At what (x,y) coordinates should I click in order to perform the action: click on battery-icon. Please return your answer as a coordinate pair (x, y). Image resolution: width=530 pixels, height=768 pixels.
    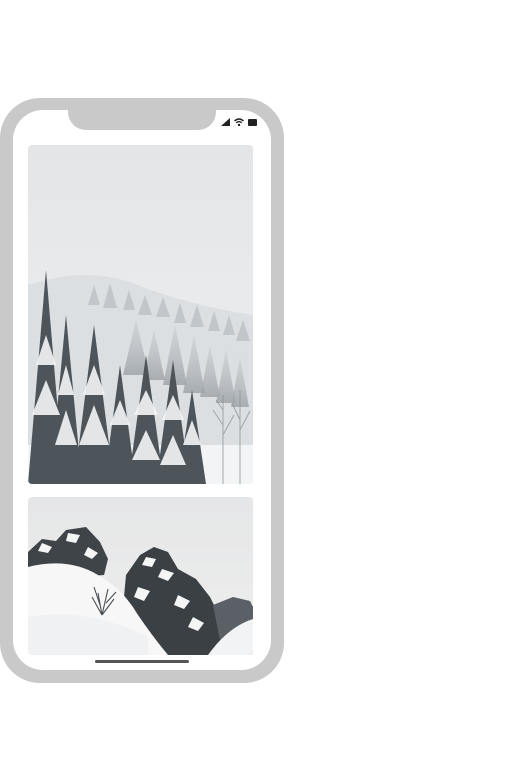
    Looking at the image, I should click on (252, 122).